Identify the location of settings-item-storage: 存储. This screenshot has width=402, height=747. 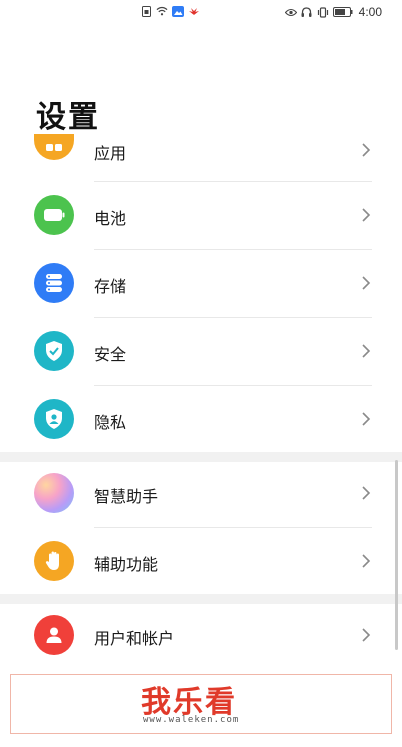
(201, 284).